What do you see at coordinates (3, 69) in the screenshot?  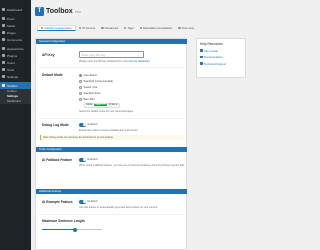 I see `wrench-icon` at bounding box center [3, 69].